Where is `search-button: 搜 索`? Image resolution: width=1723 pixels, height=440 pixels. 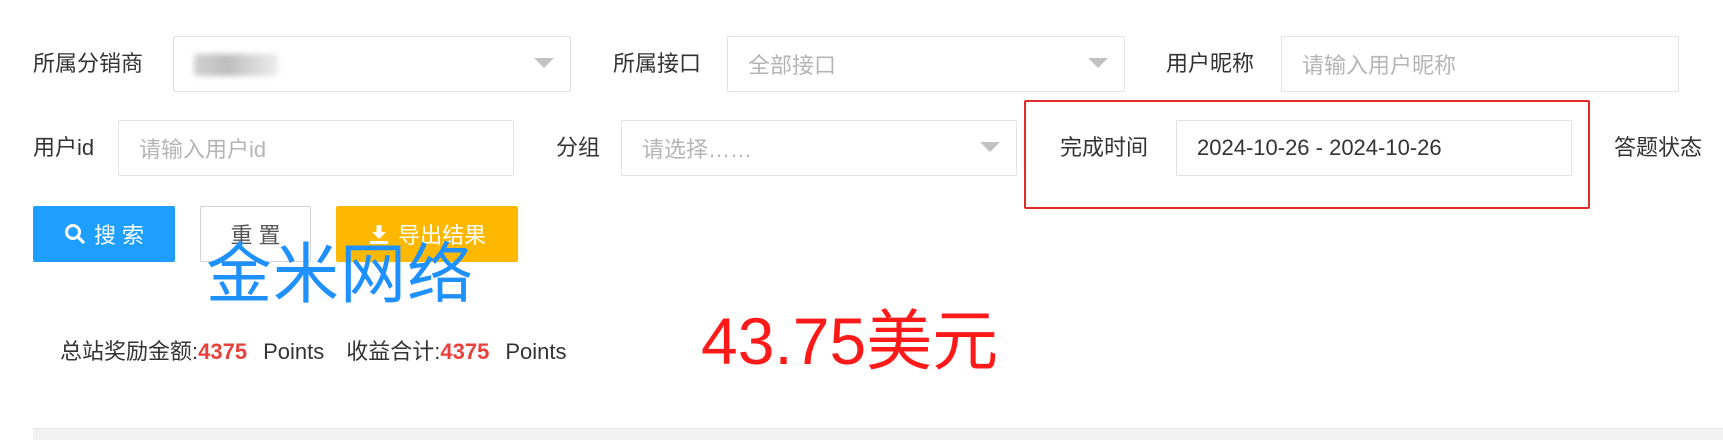
search-button: 搜 索 is located at coordinates (104, 234).